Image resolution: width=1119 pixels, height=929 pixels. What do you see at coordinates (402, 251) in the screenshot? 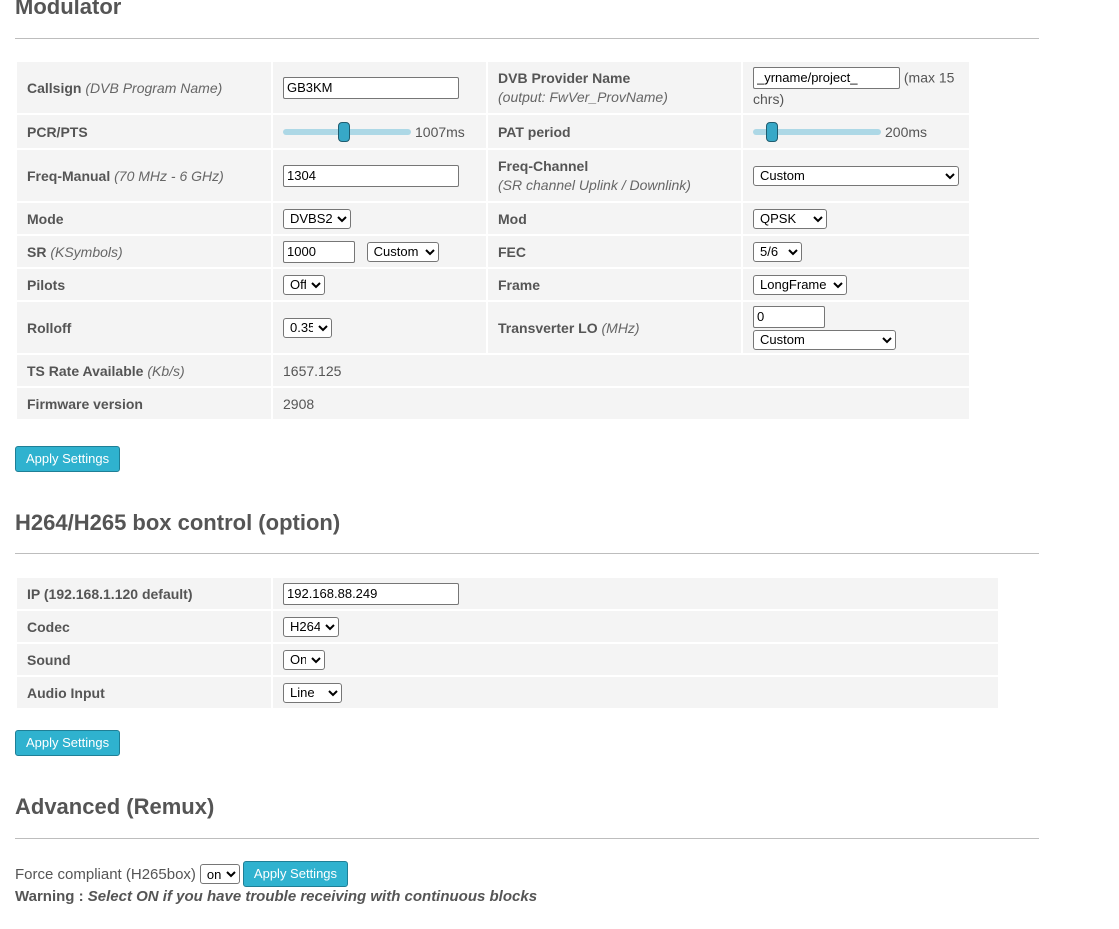
I see `sr-preset-select: Custom` at bounding box center [402, 251].